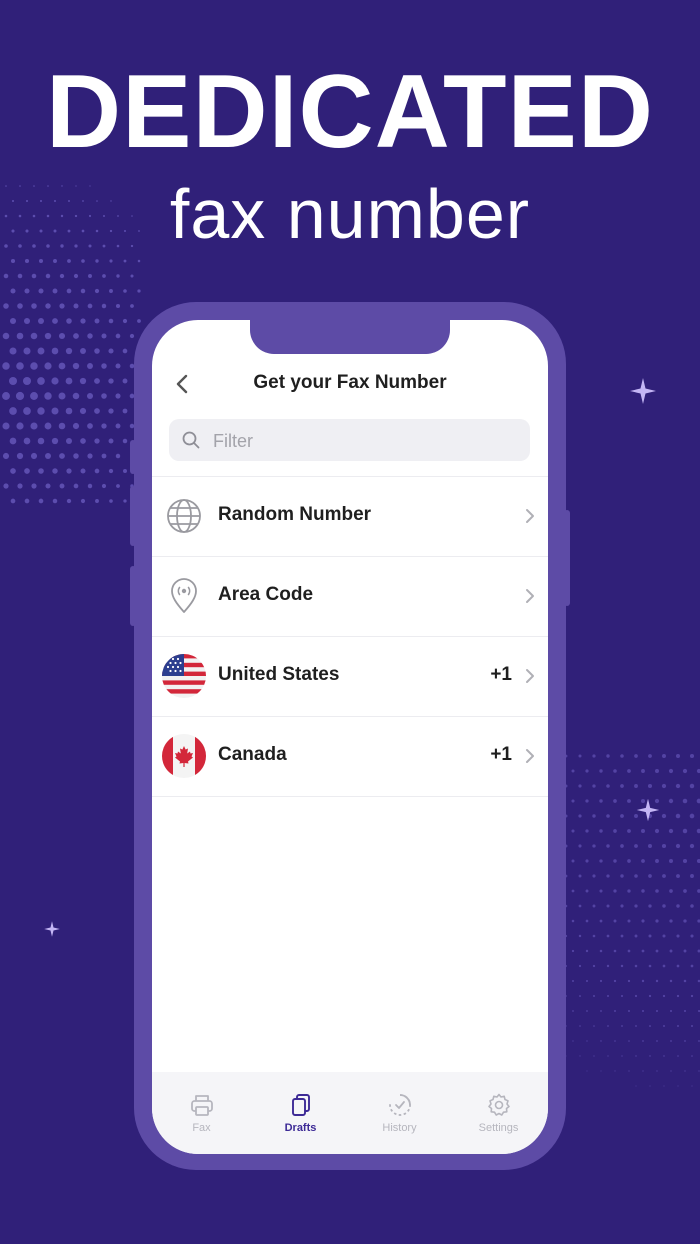 The image size is (700, 1244). I want to click on phone-notch, so click(350, 337).